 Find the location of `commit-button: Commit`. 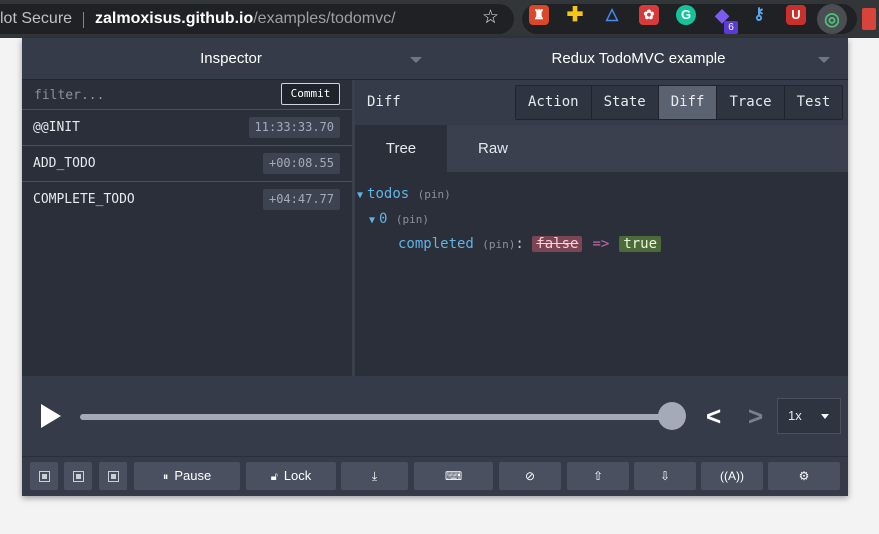

commit-button: Commit is located at coordinates (310, 94).